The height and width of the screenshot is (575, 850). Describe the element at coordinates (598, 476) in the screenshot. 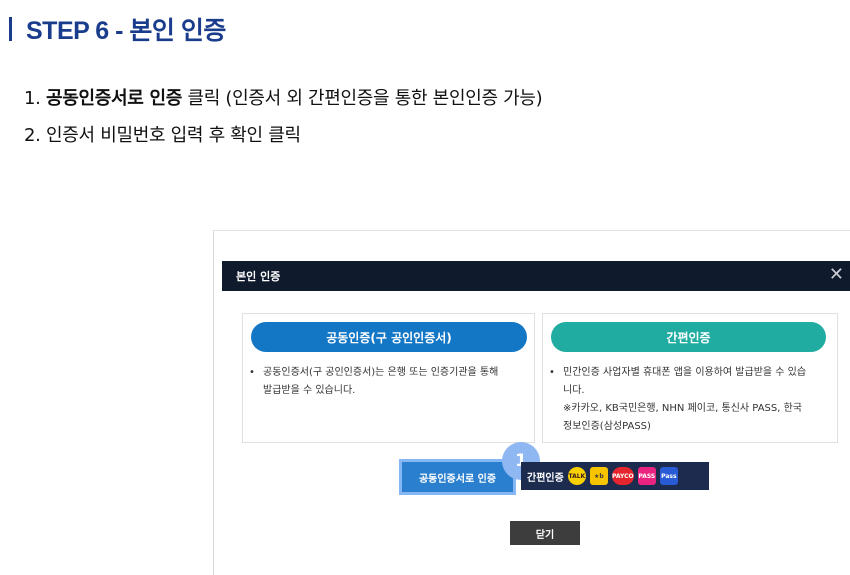

I see `kb-star-icon: ★b` at that location.